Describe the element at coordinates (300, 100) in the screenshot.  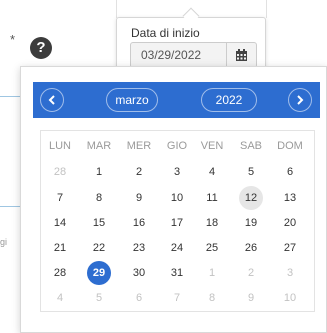
I see `chevron-right-icon` at that location.